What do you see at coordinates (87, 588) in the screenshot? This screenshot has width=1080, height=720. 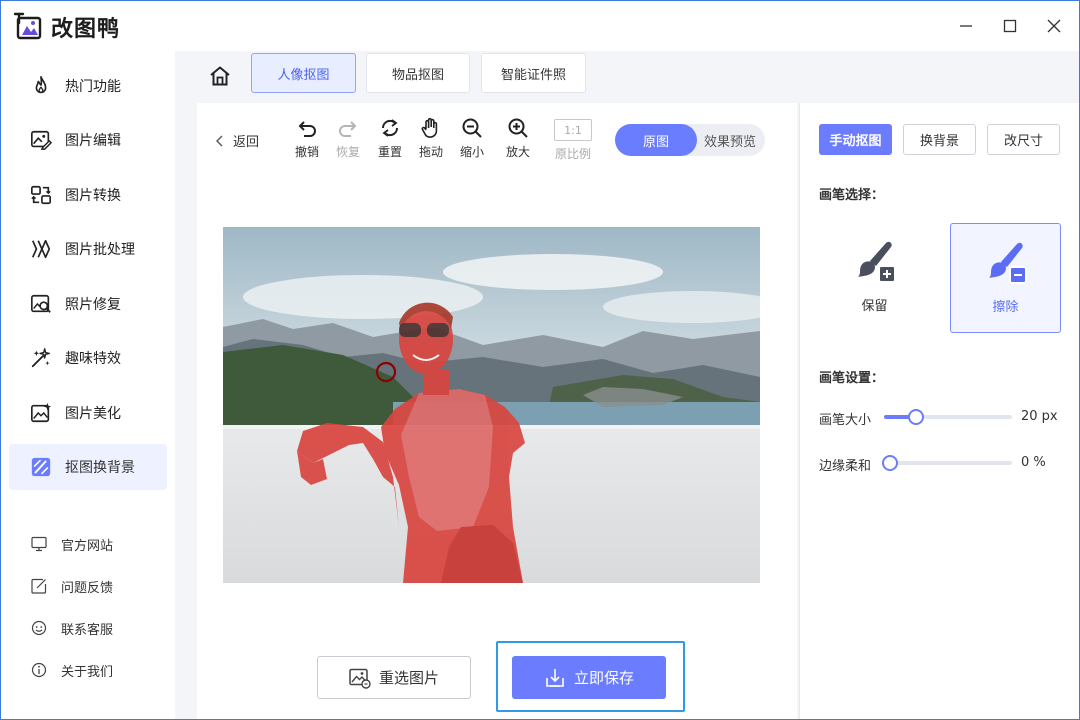 I see `link-label: 问题反馈` at bounding box center [87, 588].